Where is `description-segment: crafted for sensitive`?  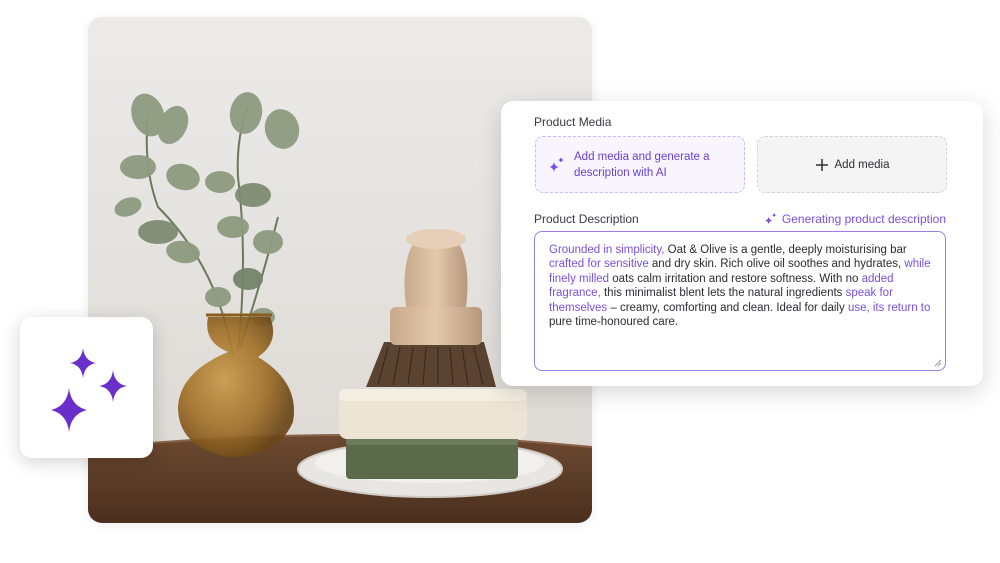 description-segment: crafted for sensitive is located at coordinates (600, 264).